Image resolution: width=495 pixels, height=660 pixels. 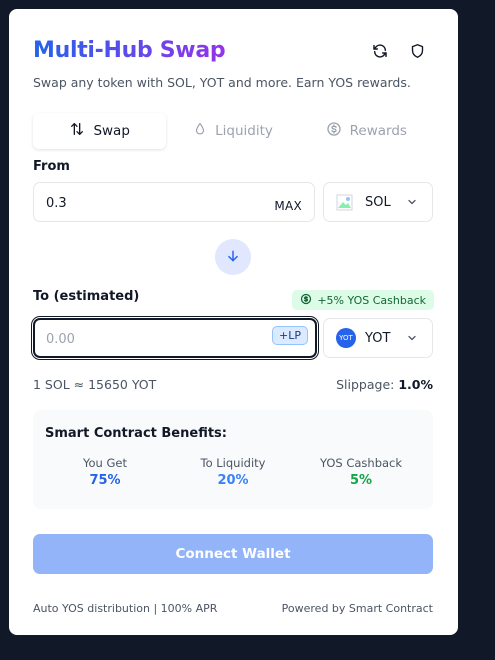 I want to click on benefit-value: 20%, so click(x=233, y=480).